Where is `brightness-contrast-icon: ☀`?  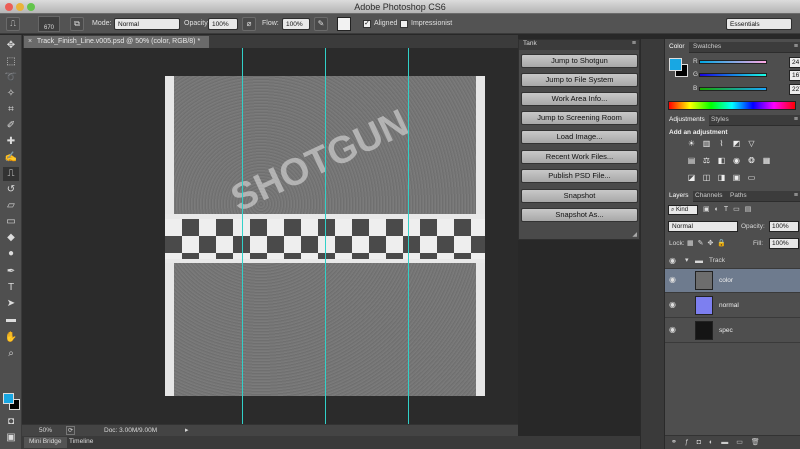 brightness-contrast-icon: ☀ is located at coordinates (691, 143).